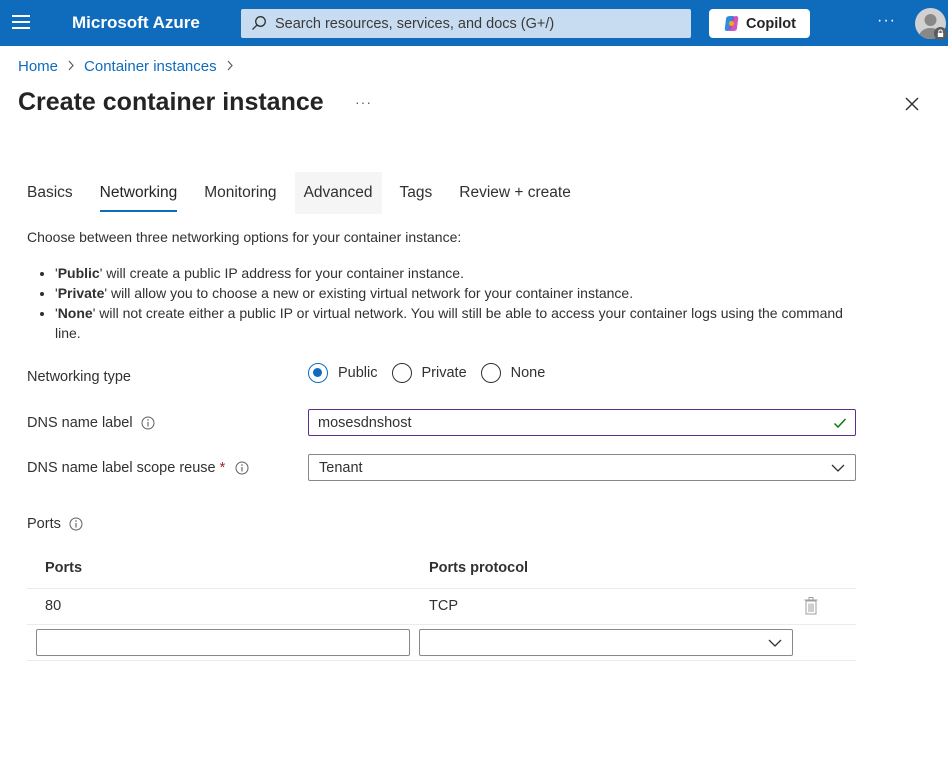  What do you see at coordinates (259, 23) in the screenshot?
I see `search-icon` at bounding box center [259, 23].